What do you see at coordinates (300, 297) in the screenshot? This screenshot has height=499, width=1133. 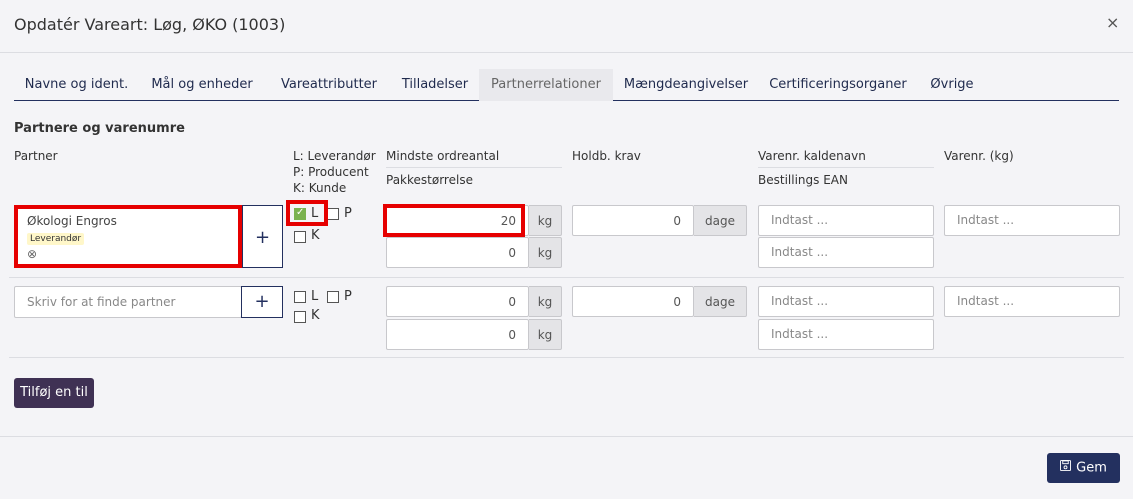 I see `checkbox-l` at bounding box center [300, 297].